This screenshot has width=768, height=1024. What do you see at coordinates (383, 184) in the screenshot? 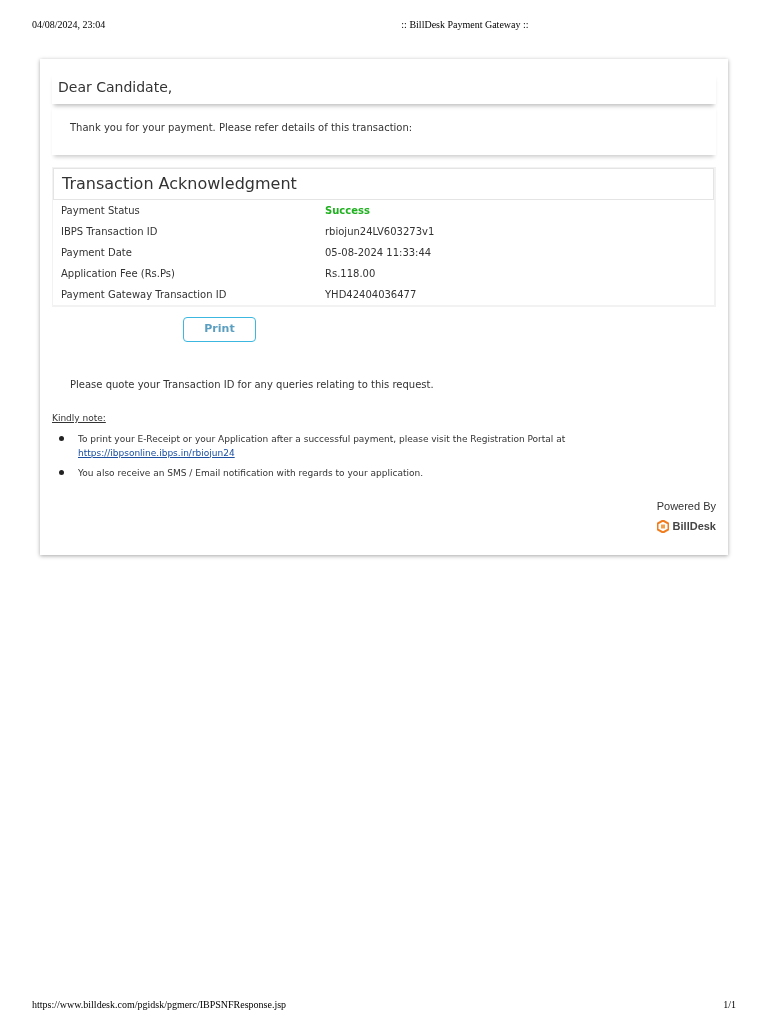
I see `panel-title: Transaction Acknowledgment` at bounding box center [383, 184].